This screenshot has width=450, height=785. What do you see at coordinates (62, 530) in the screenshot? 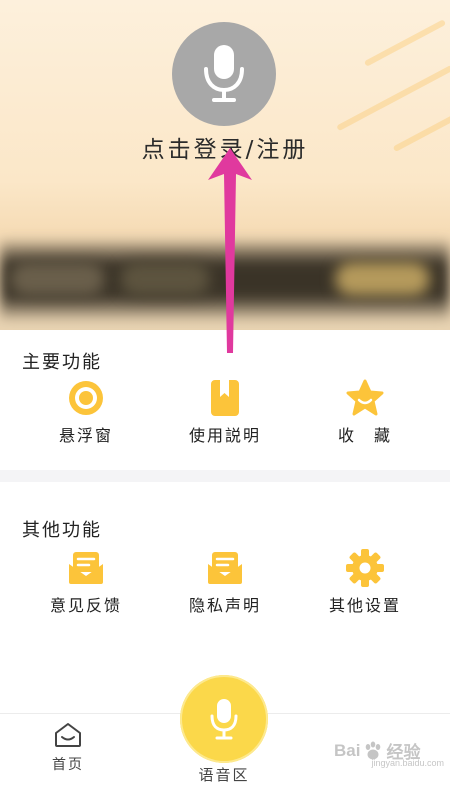
I see `section-title-other: 其他功能` at bounding box center [62, 530].